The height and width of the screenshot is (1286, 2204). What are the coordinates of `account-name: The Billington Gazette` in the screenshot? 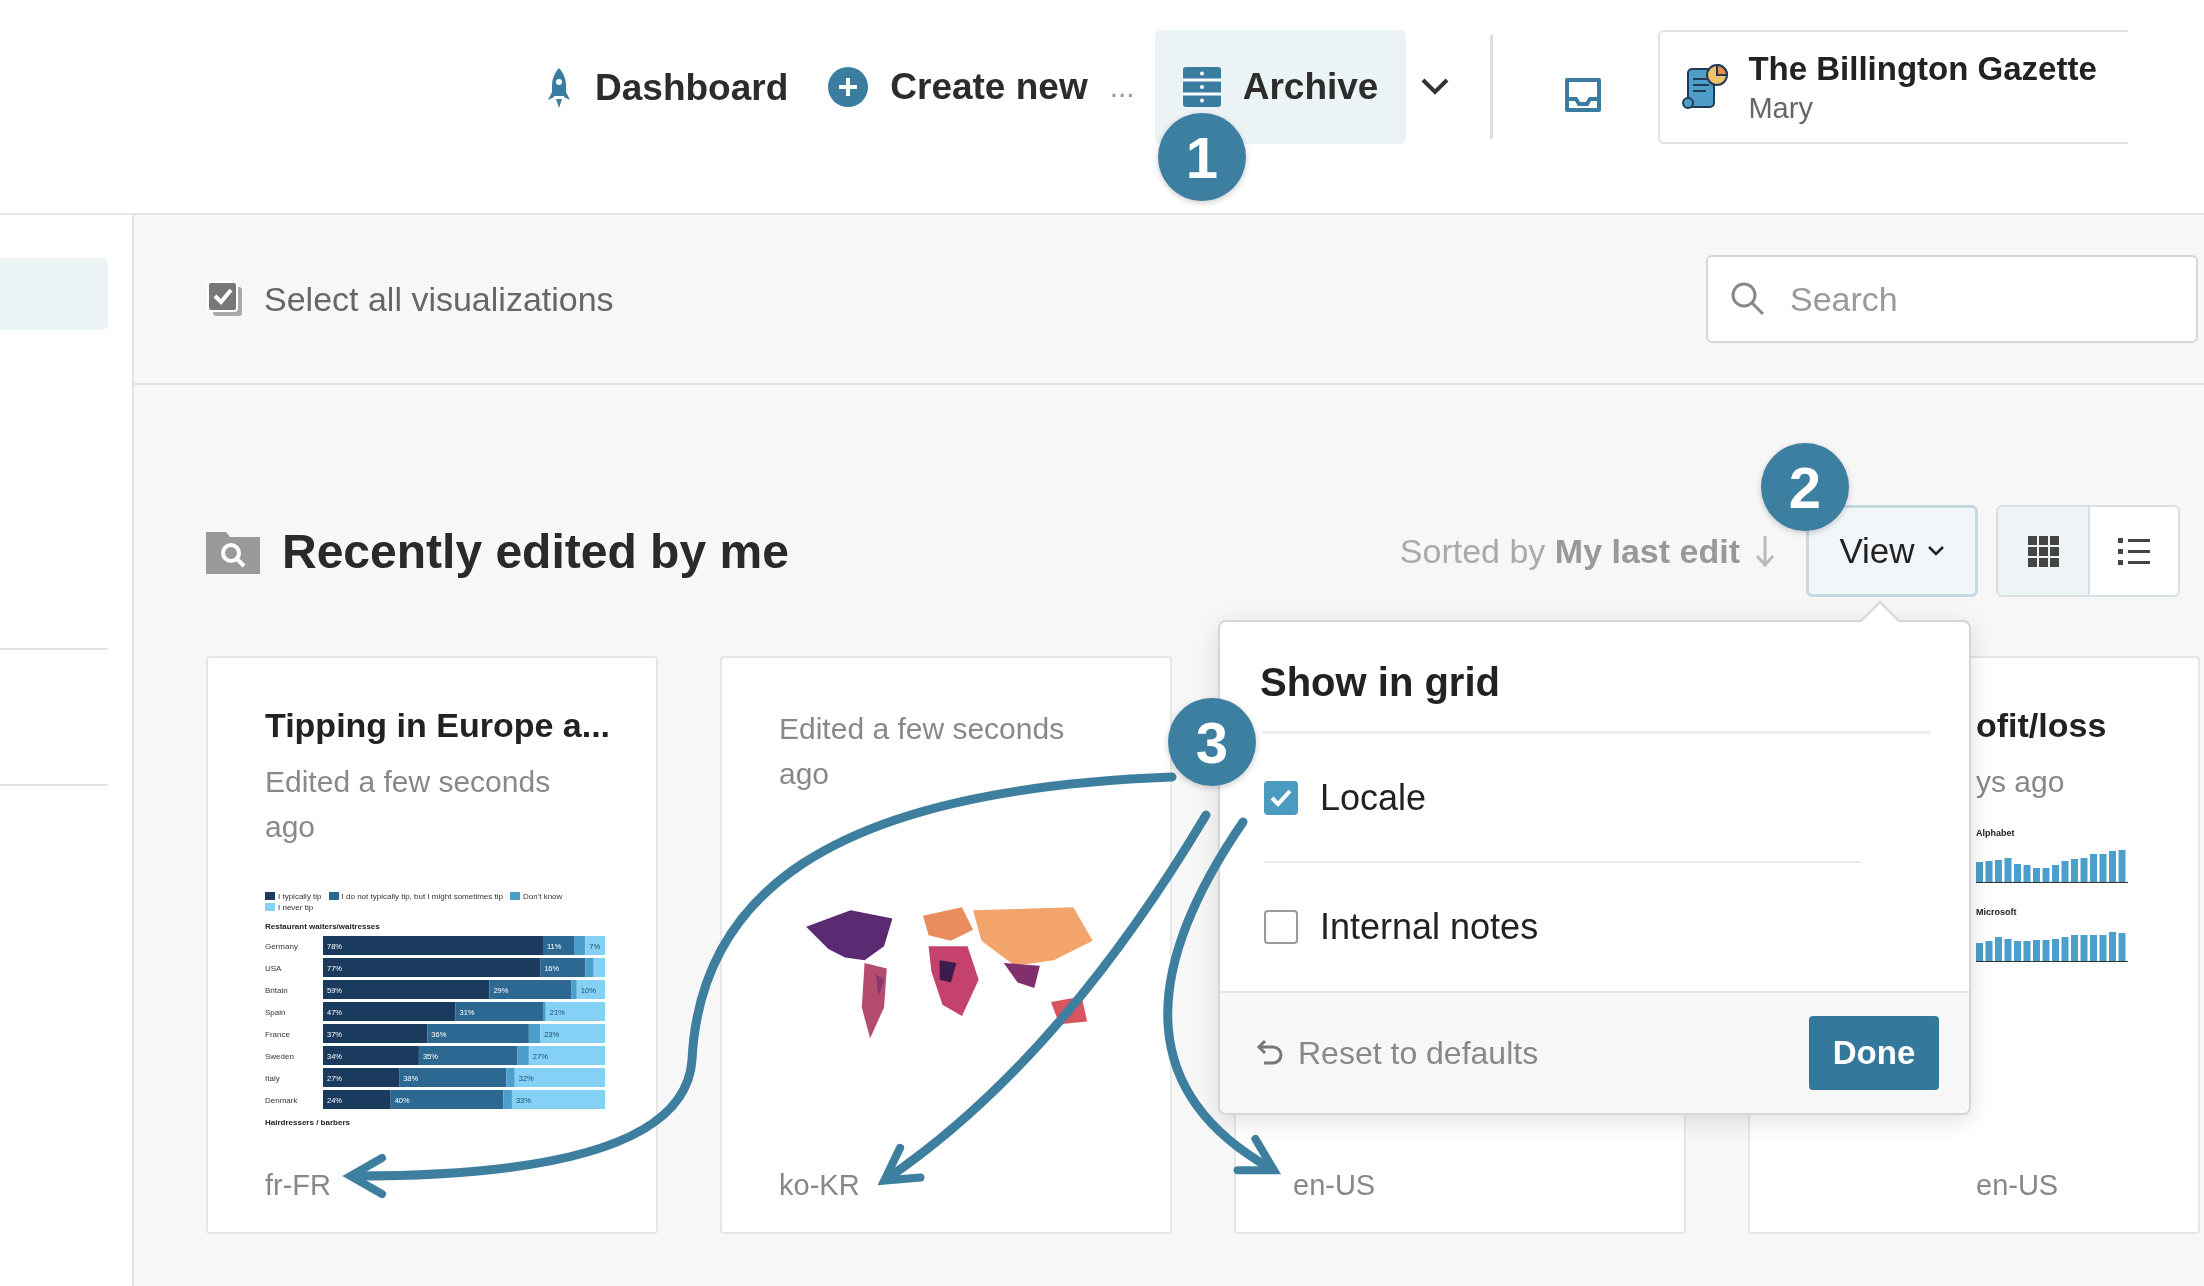 It's located at (1922, 68).